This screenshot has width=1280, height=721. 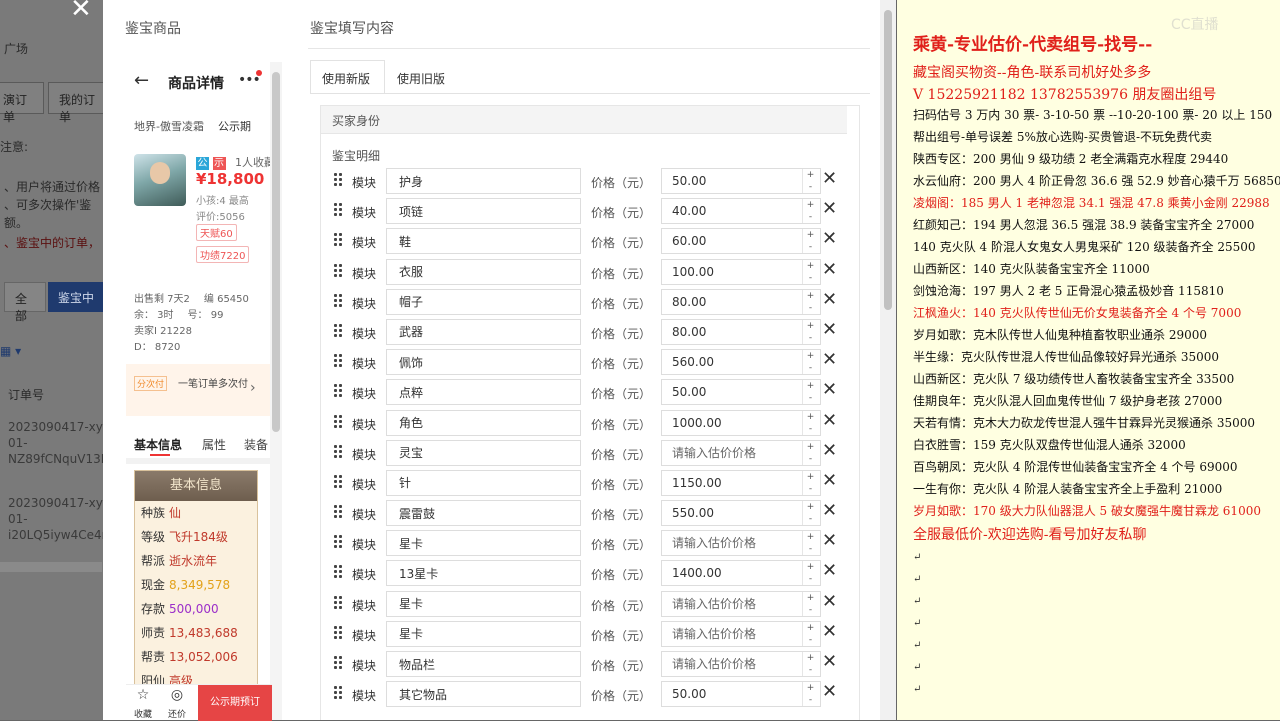 What do you see at coordinates (422, 77) in the screenshot?
I see `tab-old-version: 使用旧版` at bounding box center [422, 77].